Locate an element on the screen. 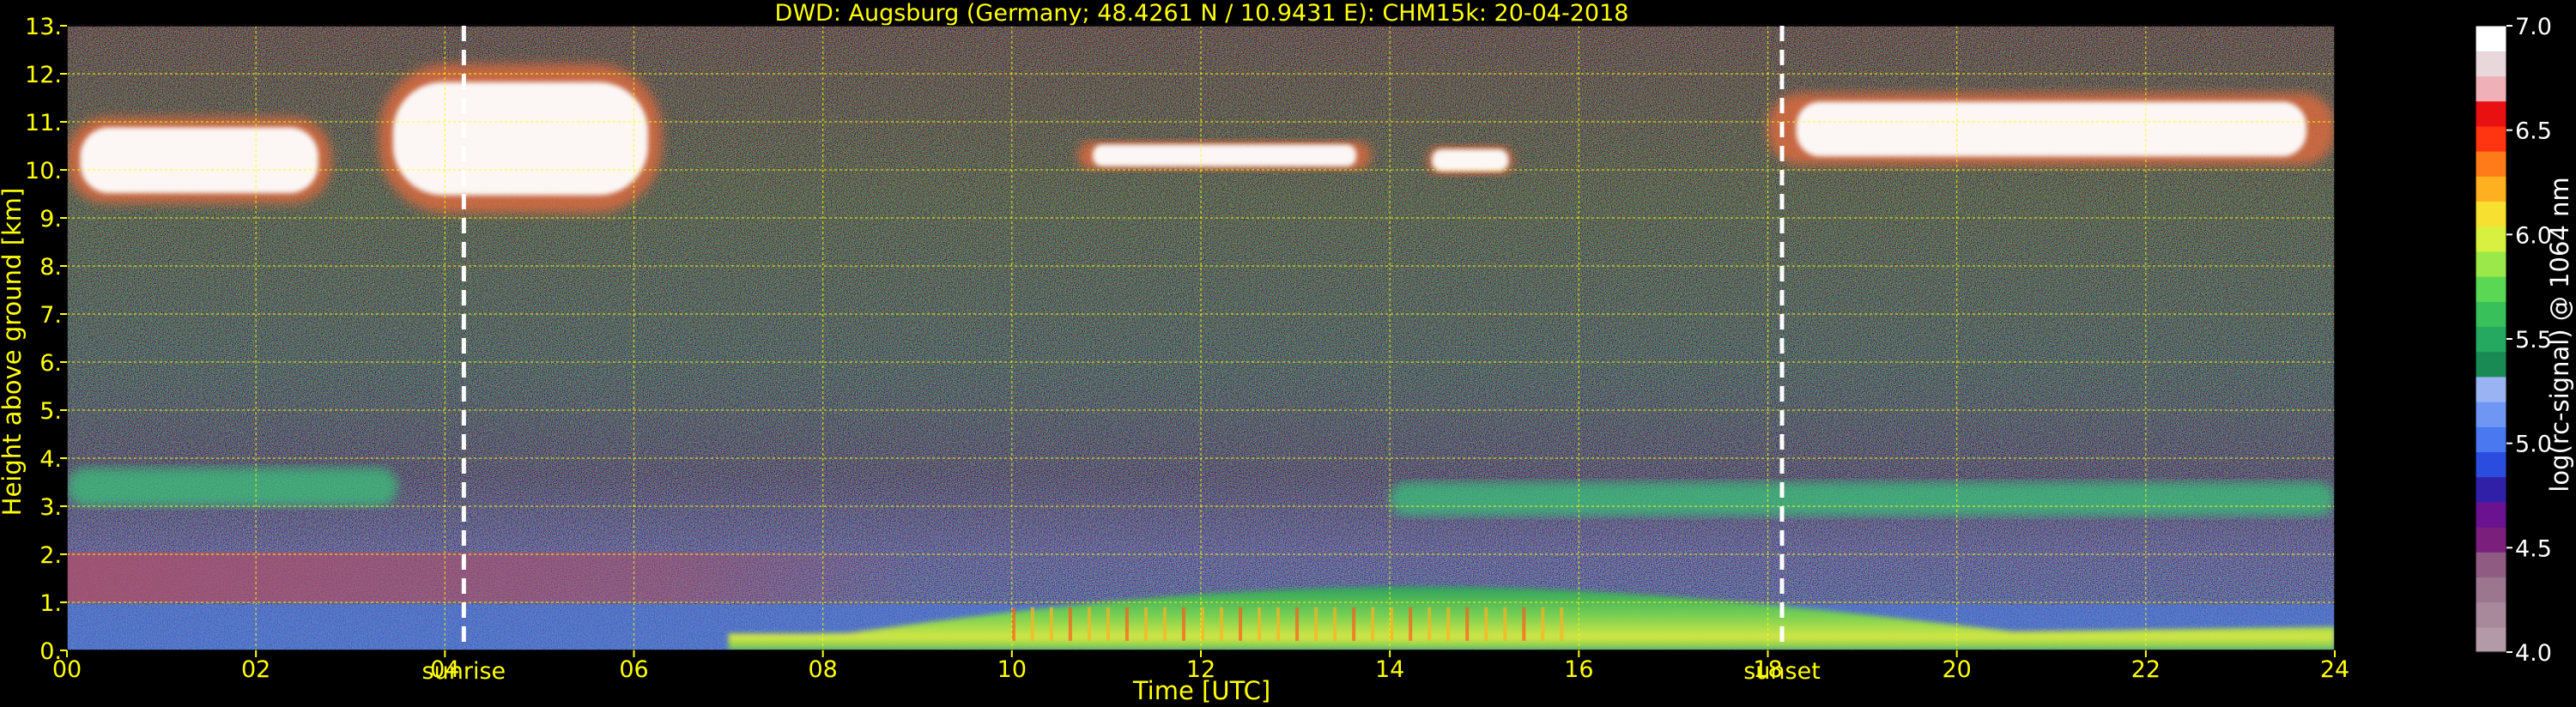  y-tick-label: 0. is located at coordinates (50, 651).